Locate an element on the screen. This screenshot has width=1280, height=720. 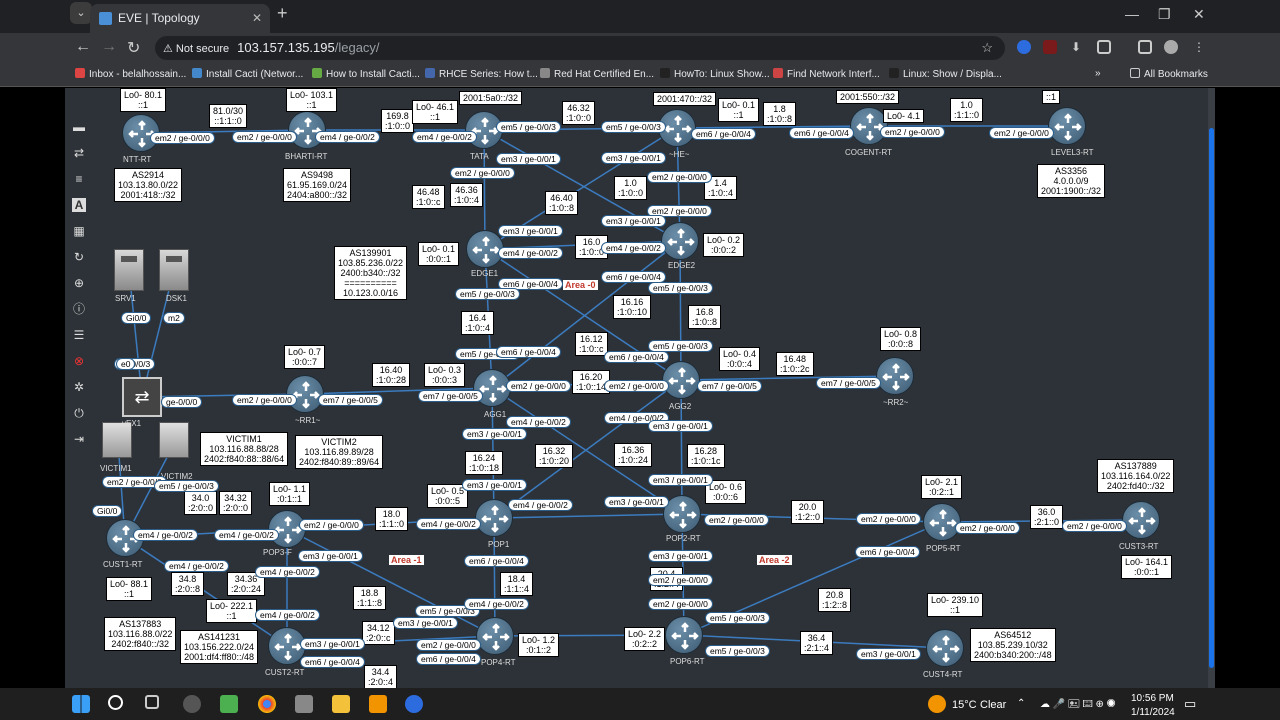
node-label-cust4: CUST4-RT is located at coordinates (942, 674).